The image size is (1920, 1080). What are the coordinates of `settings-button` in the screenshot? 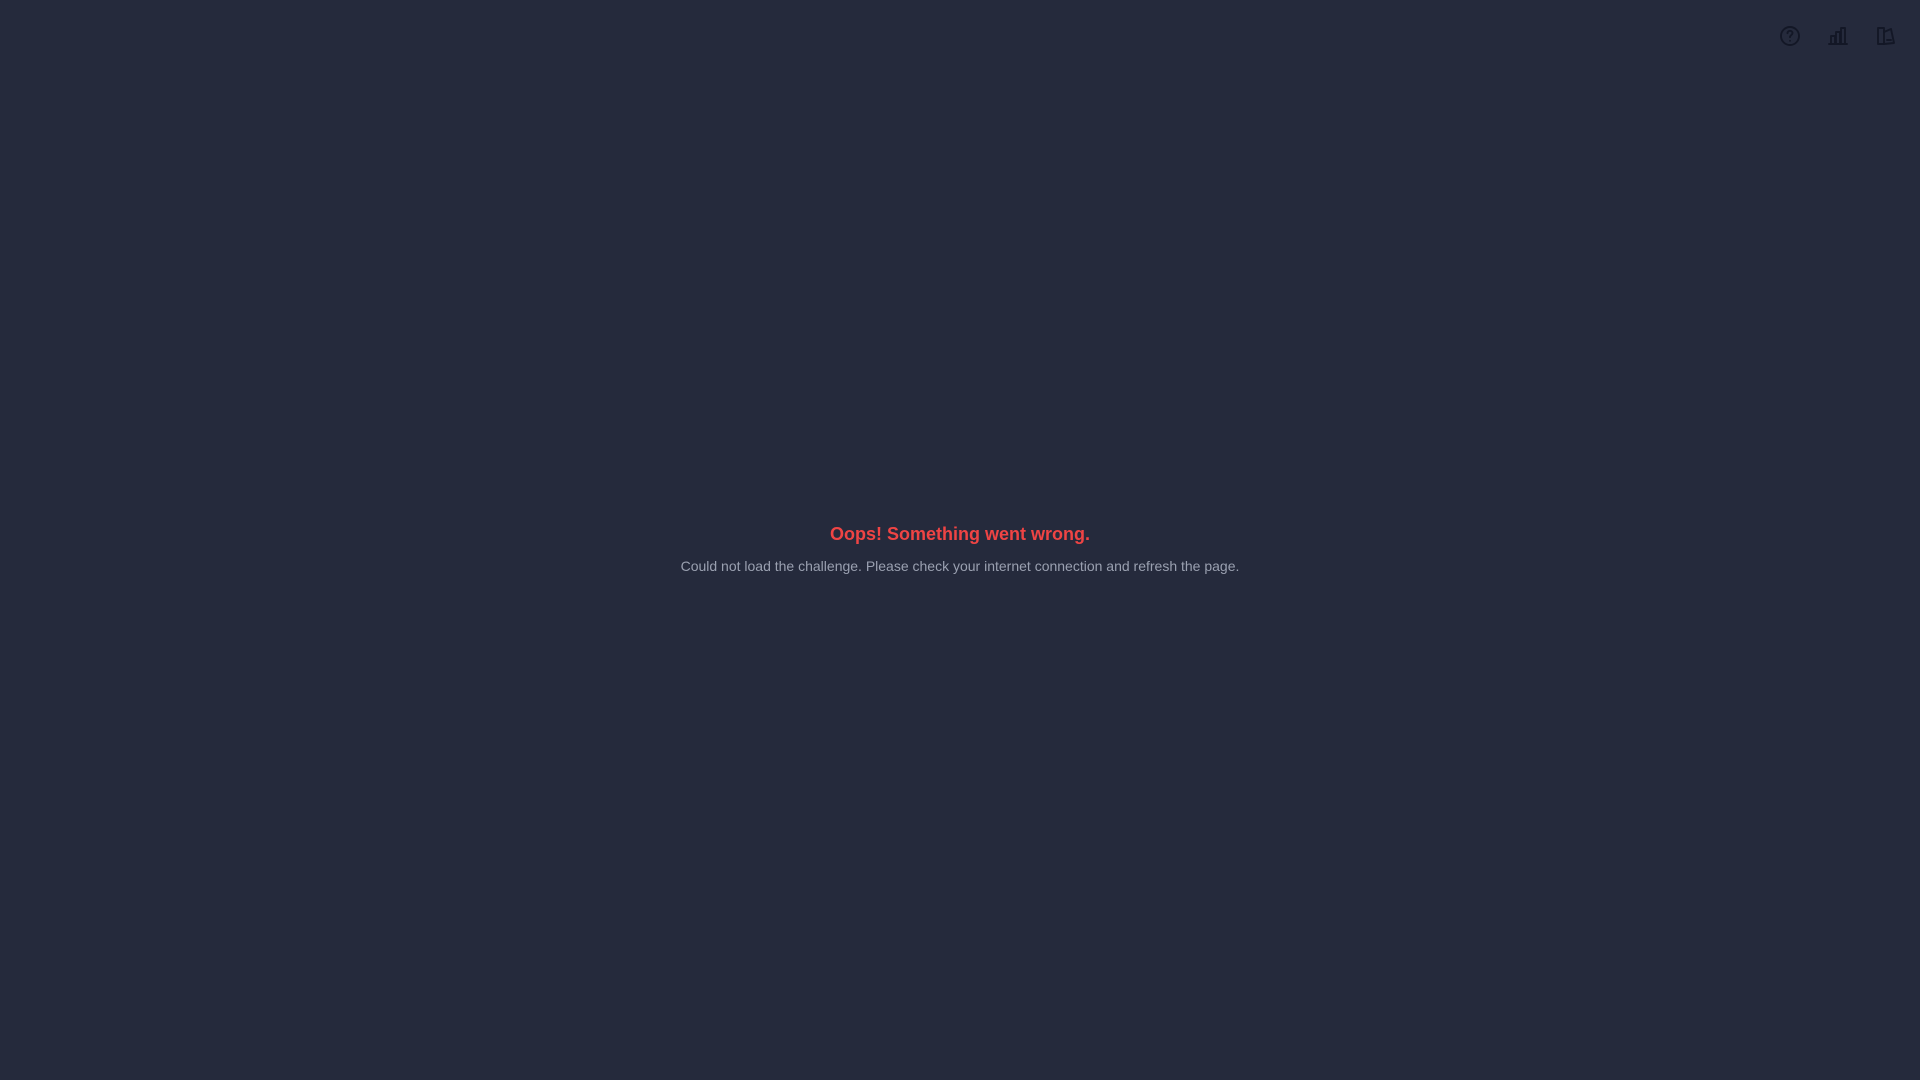 It's located at (1886, 36).